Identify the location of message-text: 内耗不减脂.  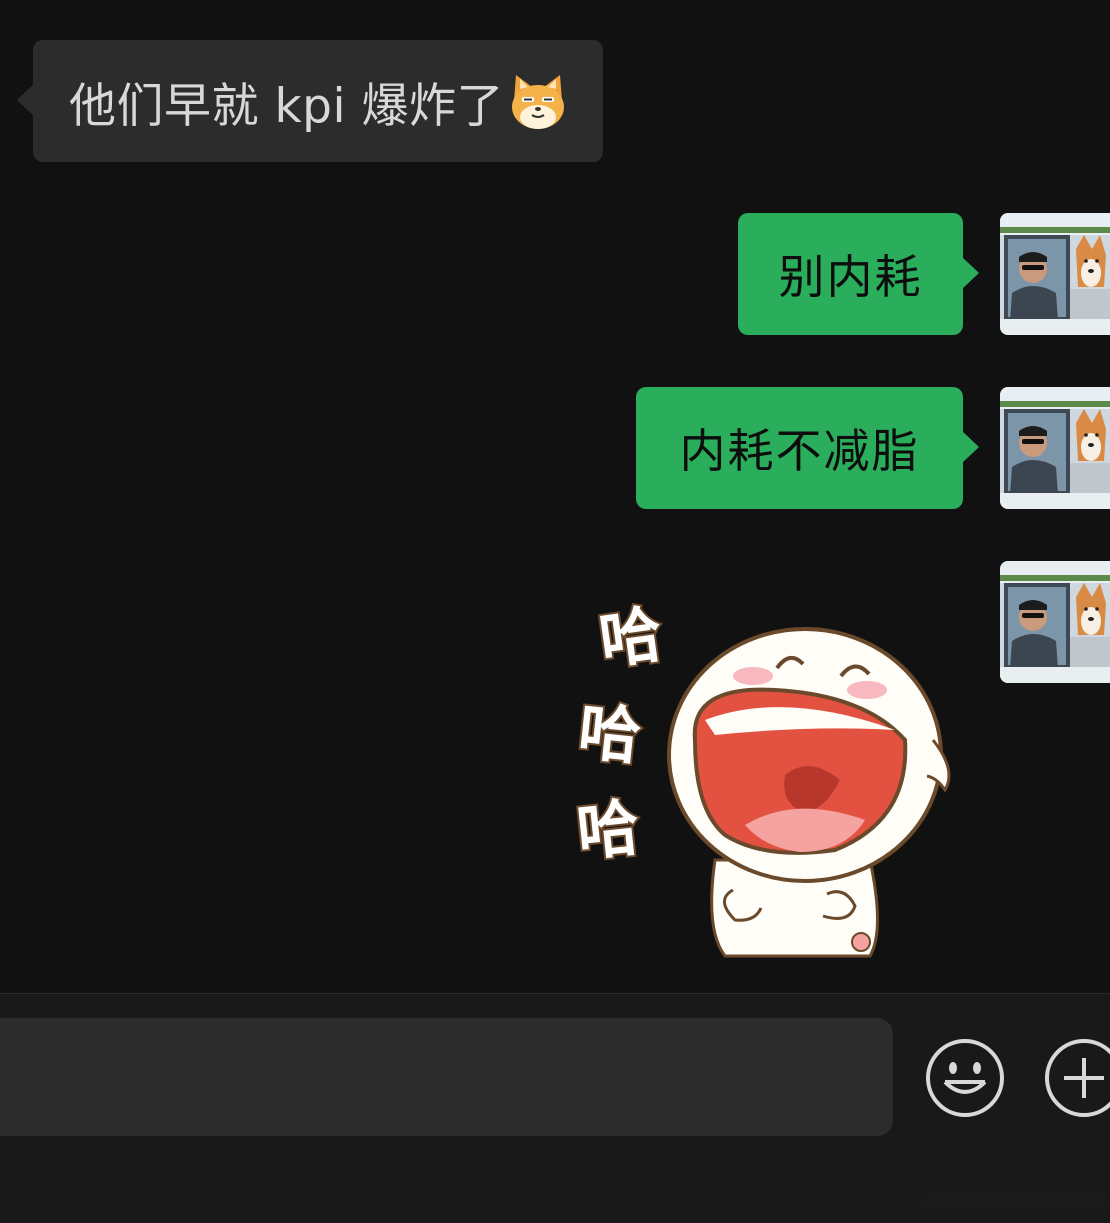
(799, 451).